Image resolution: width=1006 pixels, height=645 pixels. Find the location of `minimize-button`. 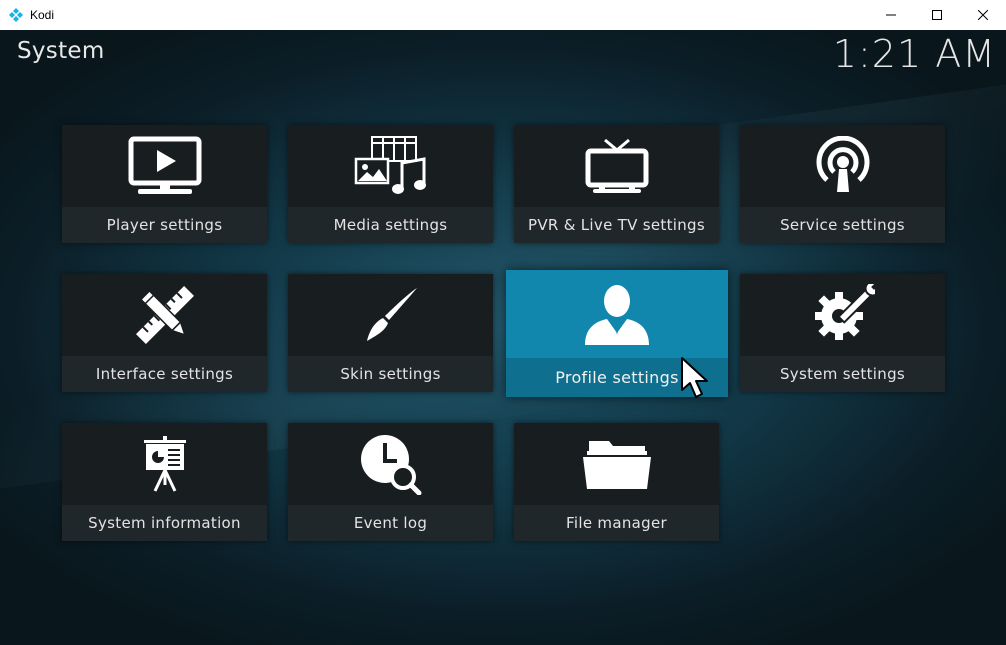

minimize-button is located at coordinates (891, 15).